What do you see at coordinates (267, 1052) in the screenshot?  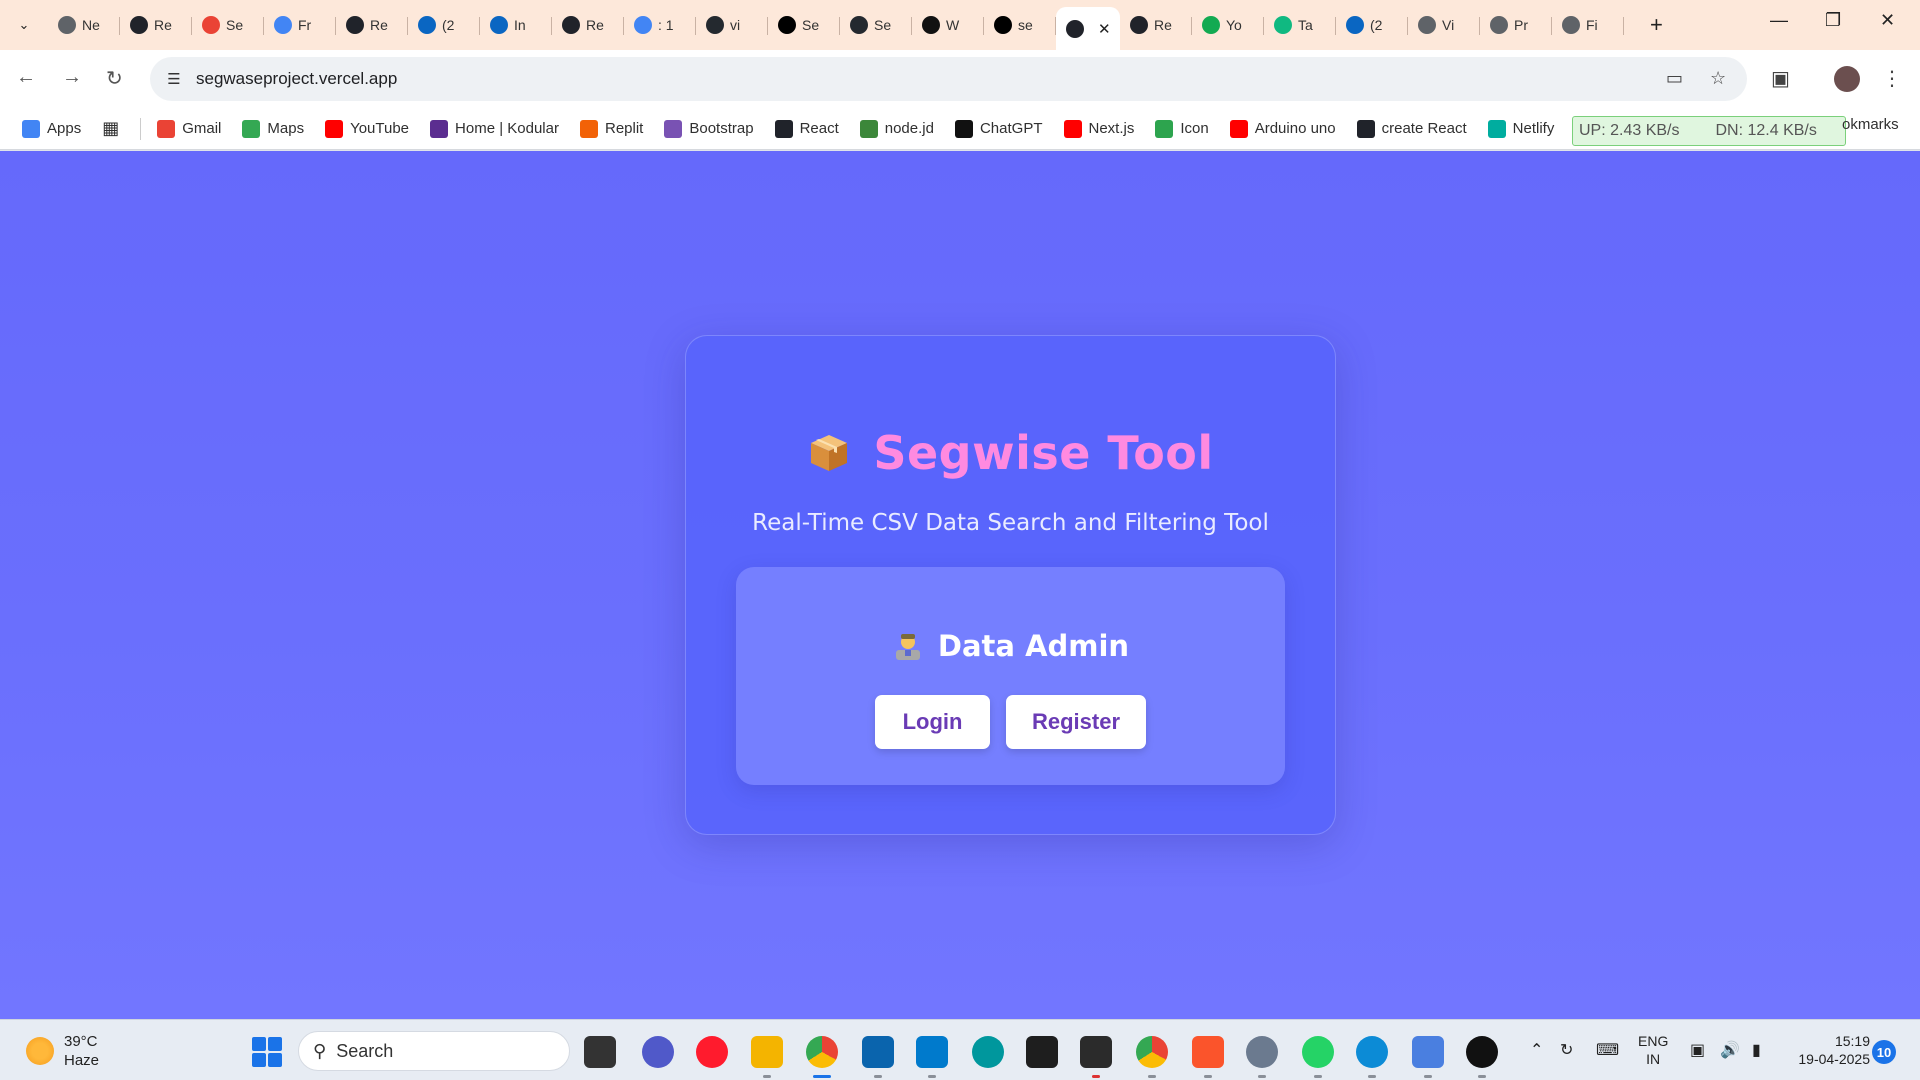 I see `start-button` at bounding box center [267, 1052].